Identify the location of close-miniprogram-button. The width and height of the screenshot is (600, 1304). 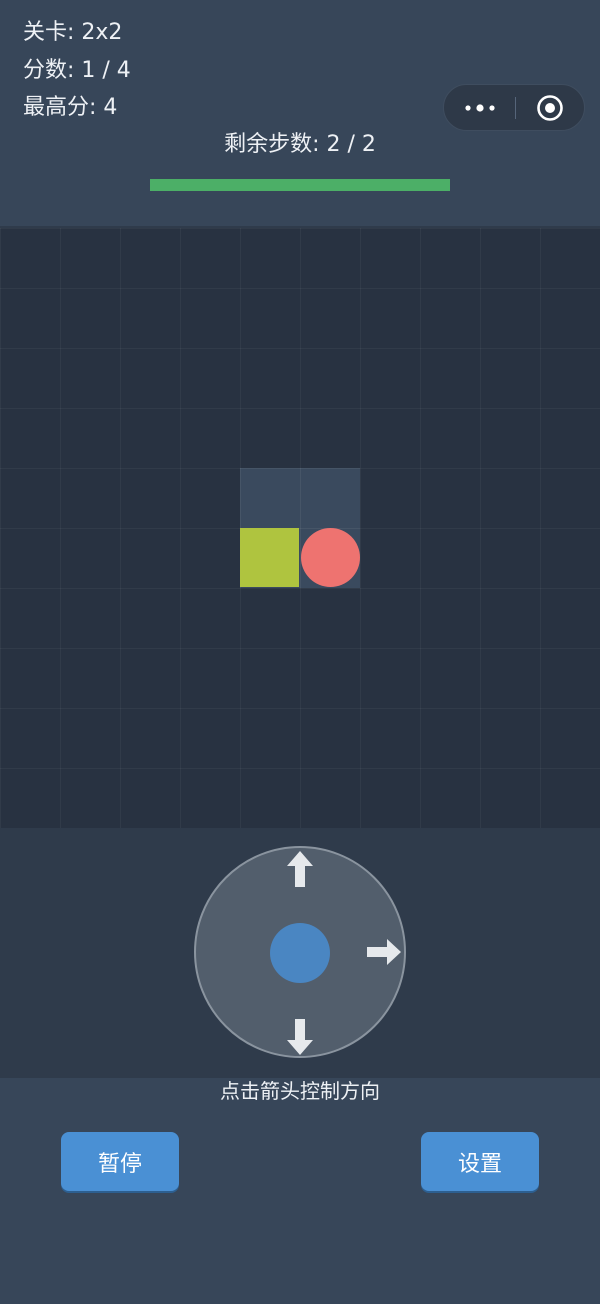
(550, 107).